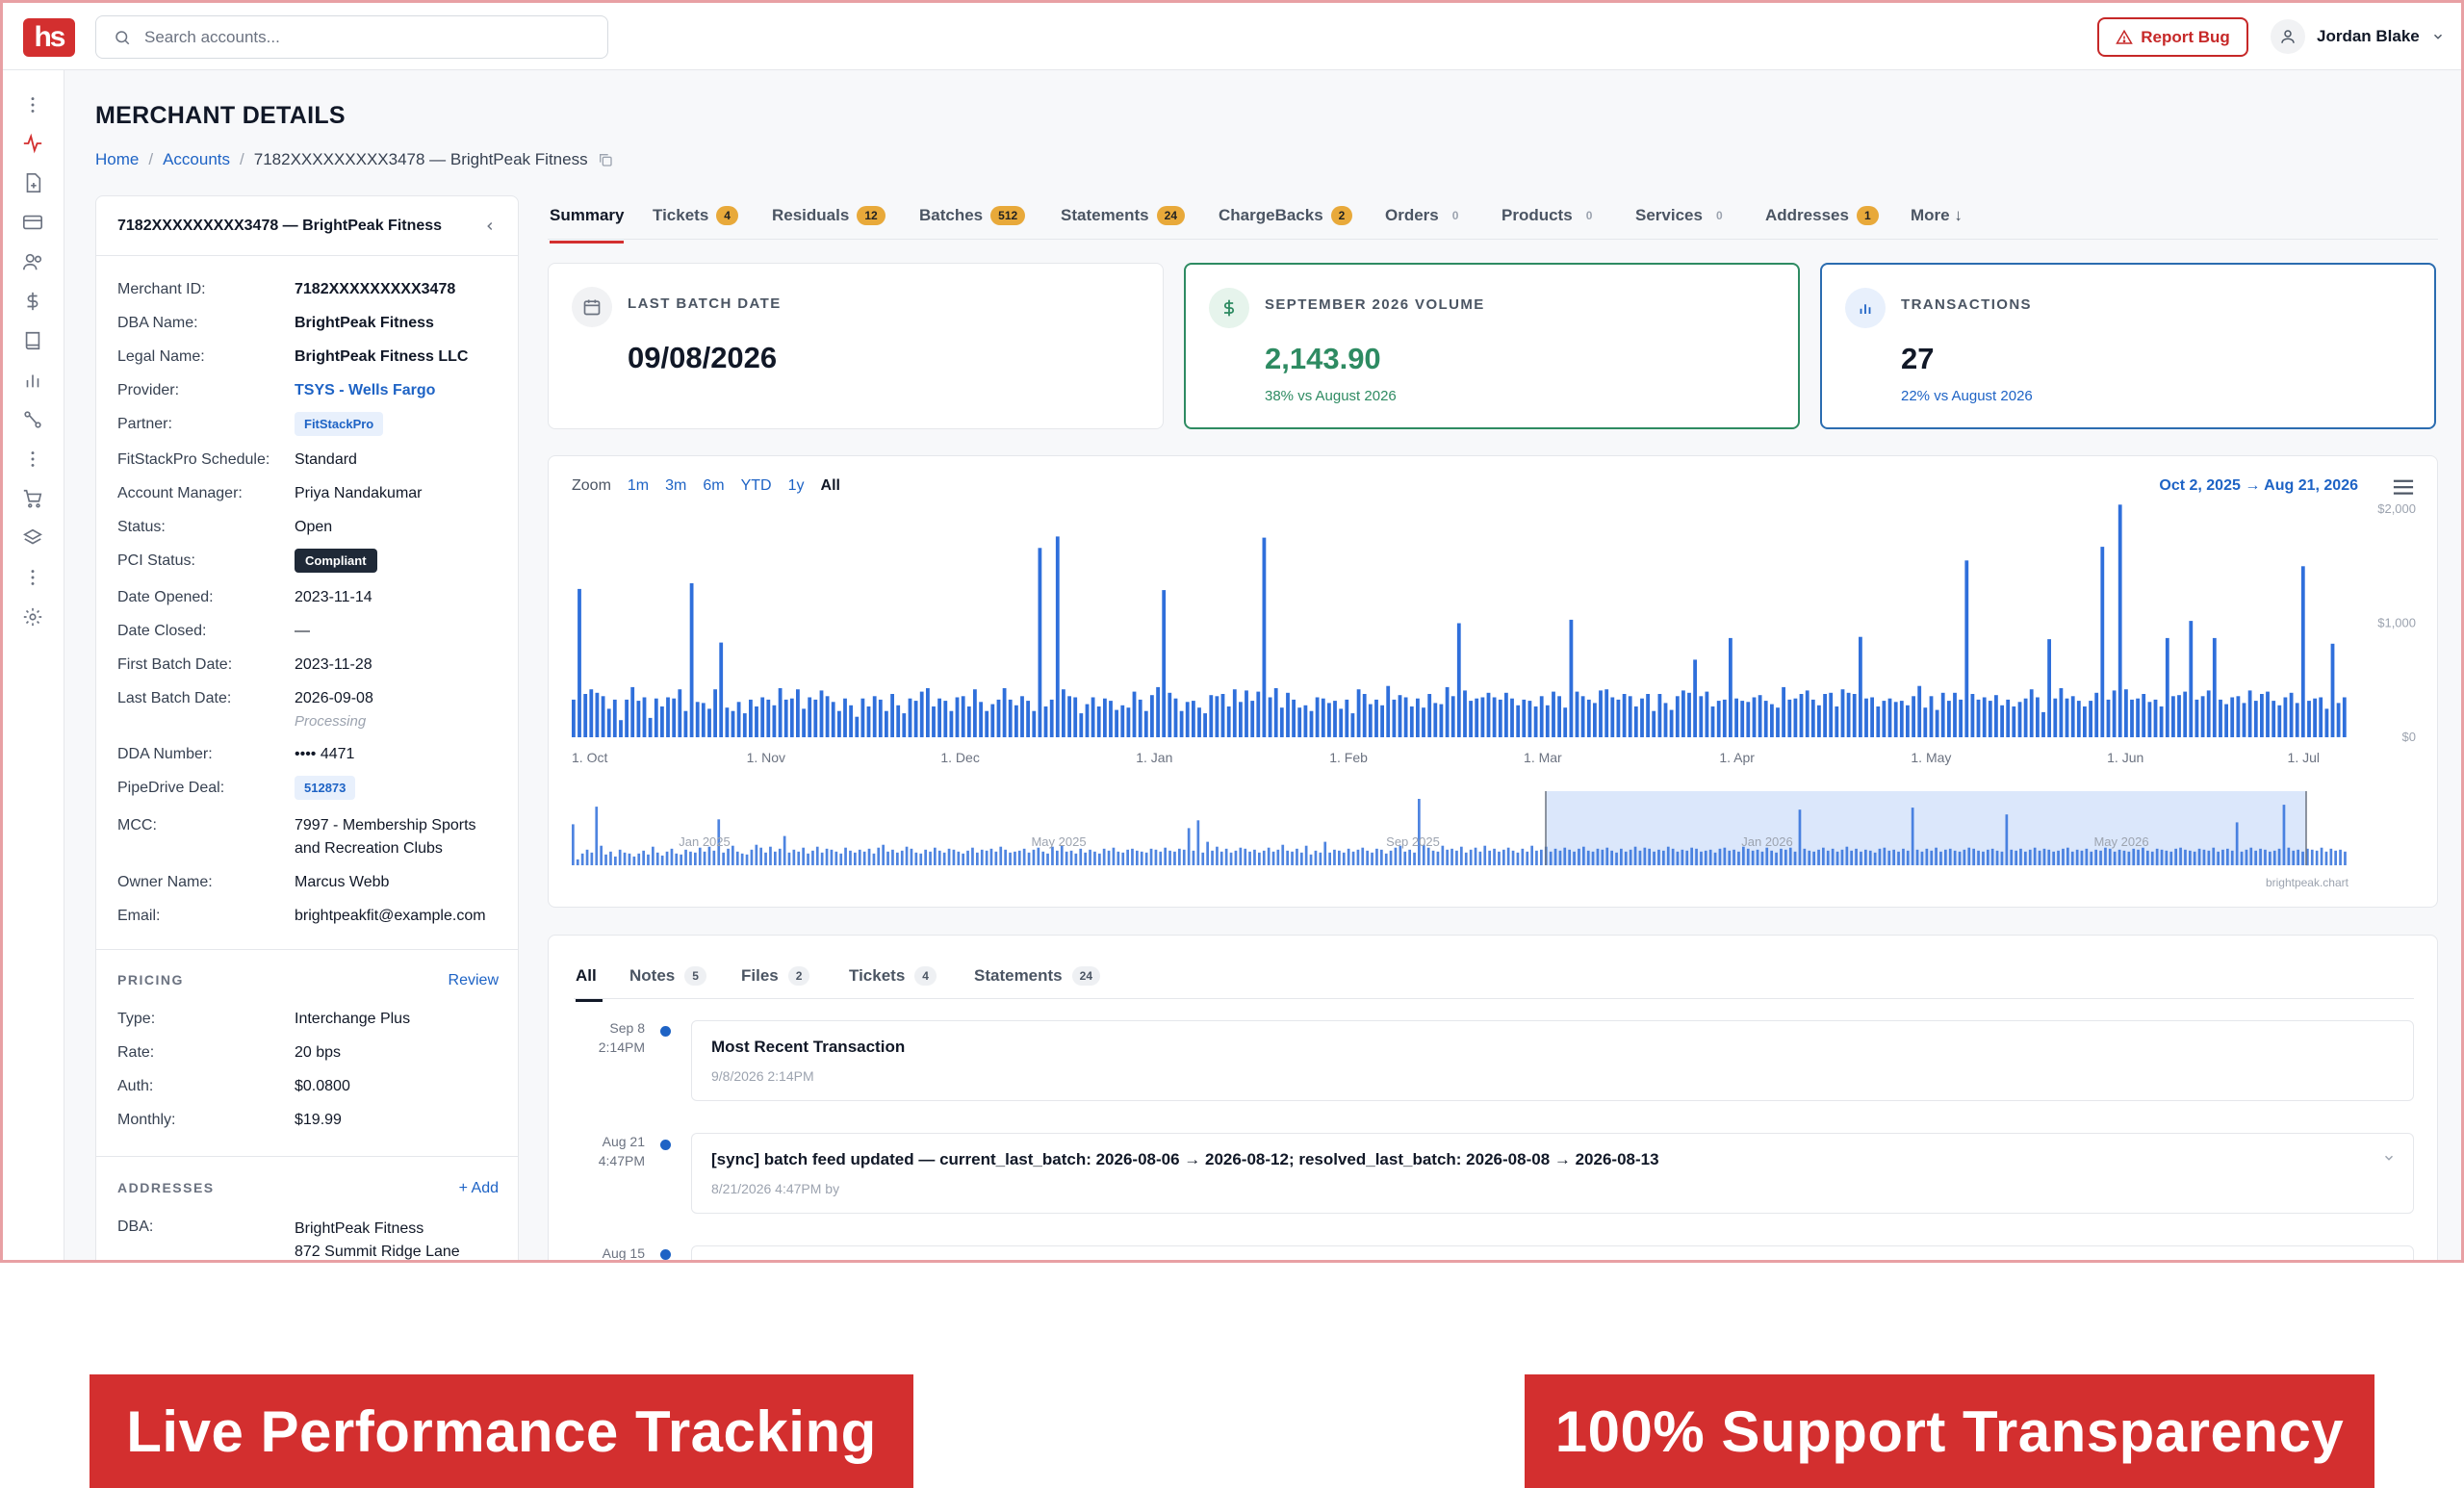 The height and width of the screenshot is (1488, 2464). What do you see at coordinates (705, 842) in the screenshot?
I see `navigator-tick-label: Jan 2025` at bounding box center [705, 842].